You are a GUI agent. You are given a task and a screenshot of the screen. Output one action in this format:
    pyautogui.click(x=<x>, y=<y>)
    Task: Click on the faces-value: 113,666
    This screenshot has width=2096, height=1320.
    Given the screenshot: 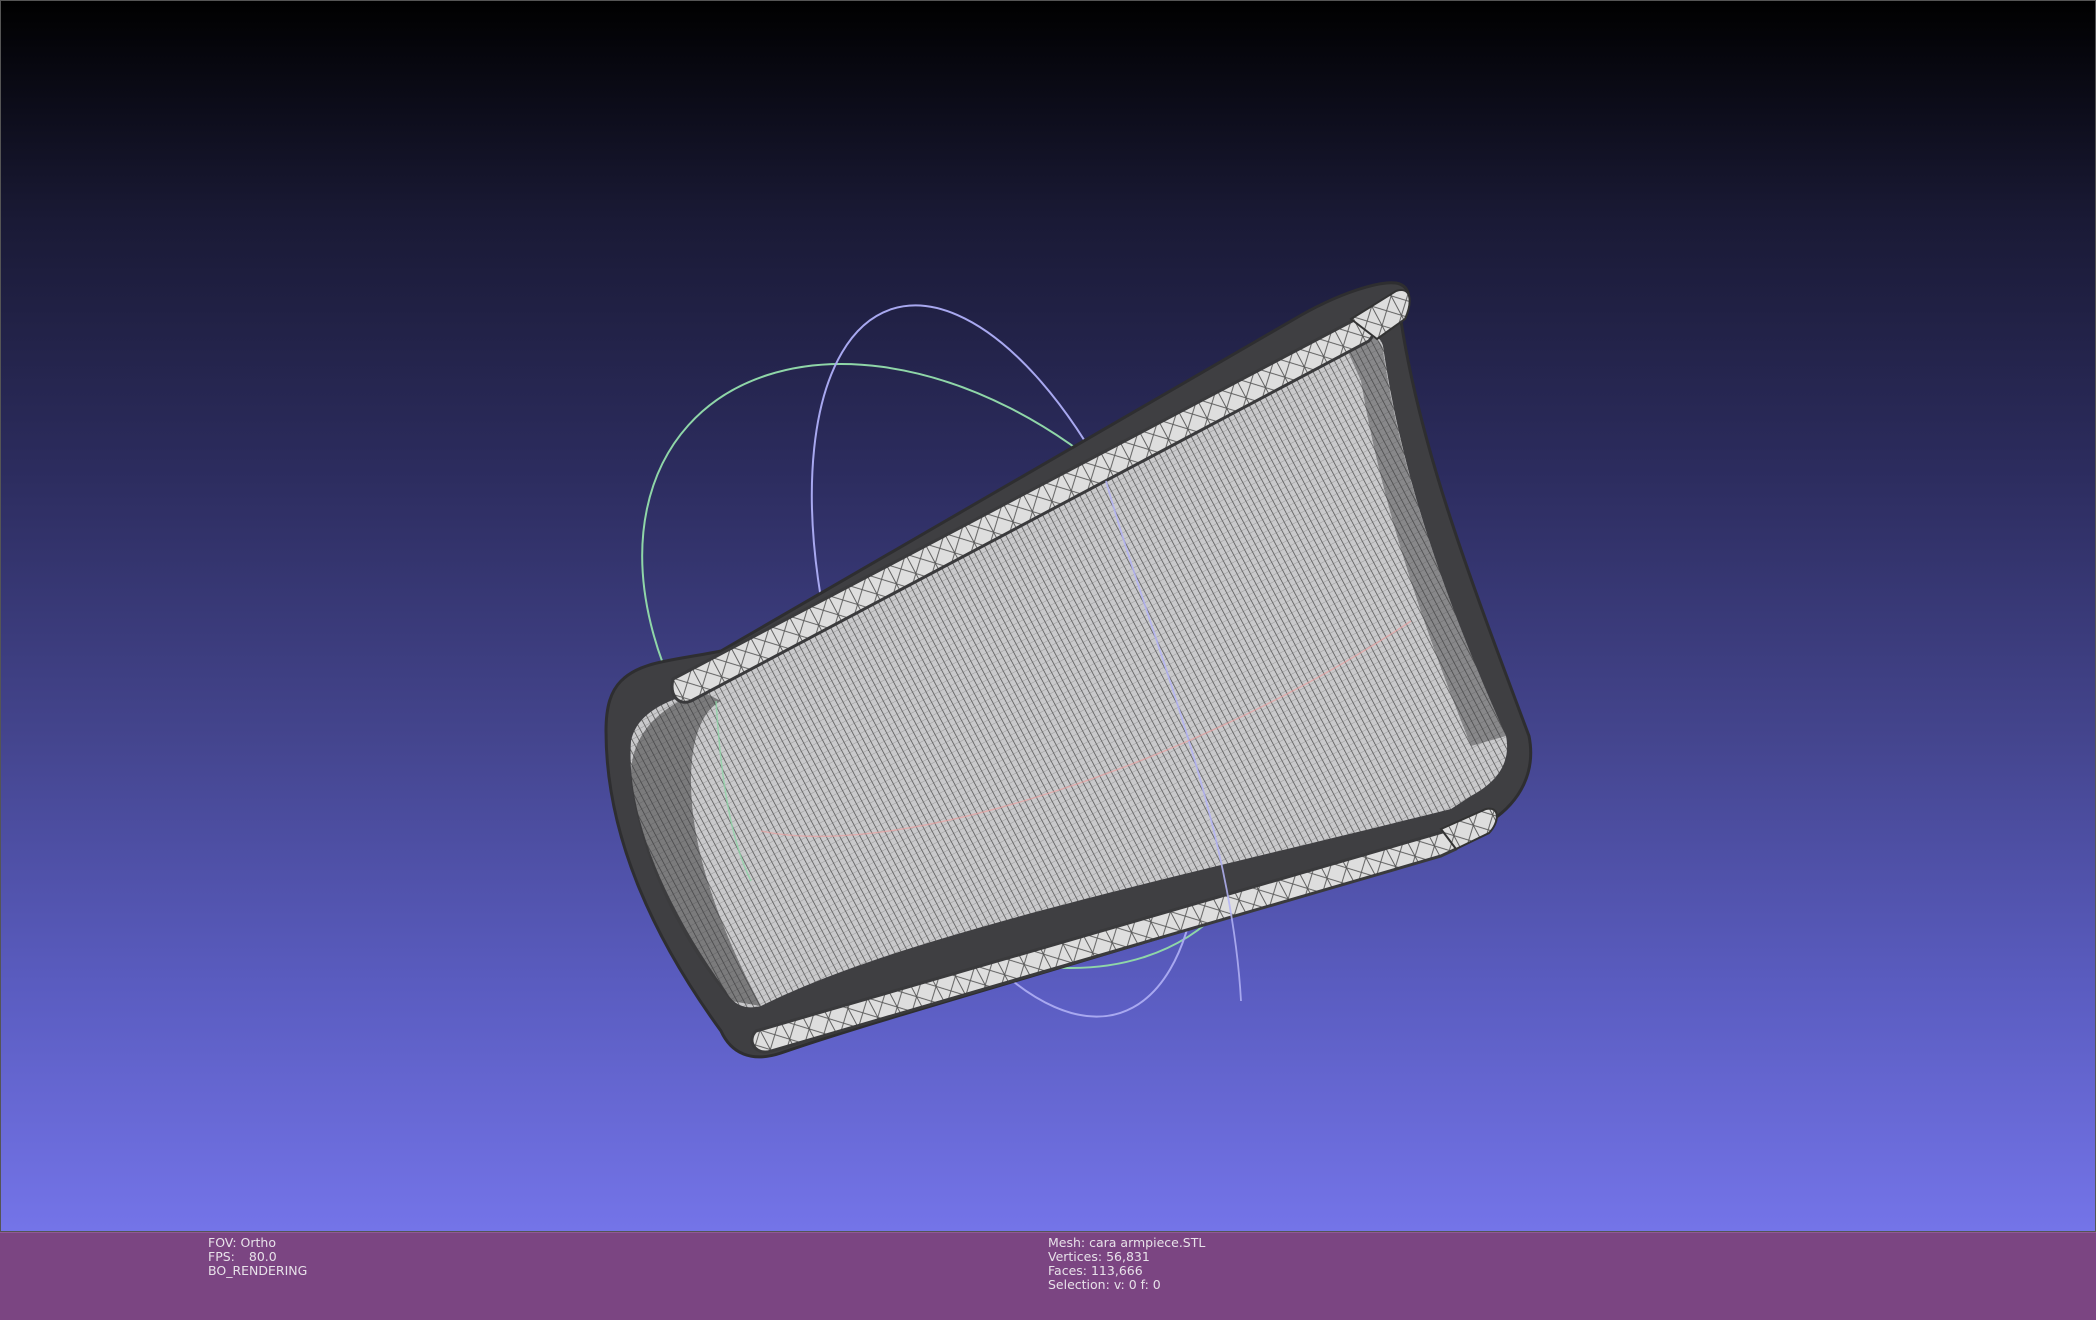 What is the action you would take?
    pyautogui.click(x=1116, y=1270)
    